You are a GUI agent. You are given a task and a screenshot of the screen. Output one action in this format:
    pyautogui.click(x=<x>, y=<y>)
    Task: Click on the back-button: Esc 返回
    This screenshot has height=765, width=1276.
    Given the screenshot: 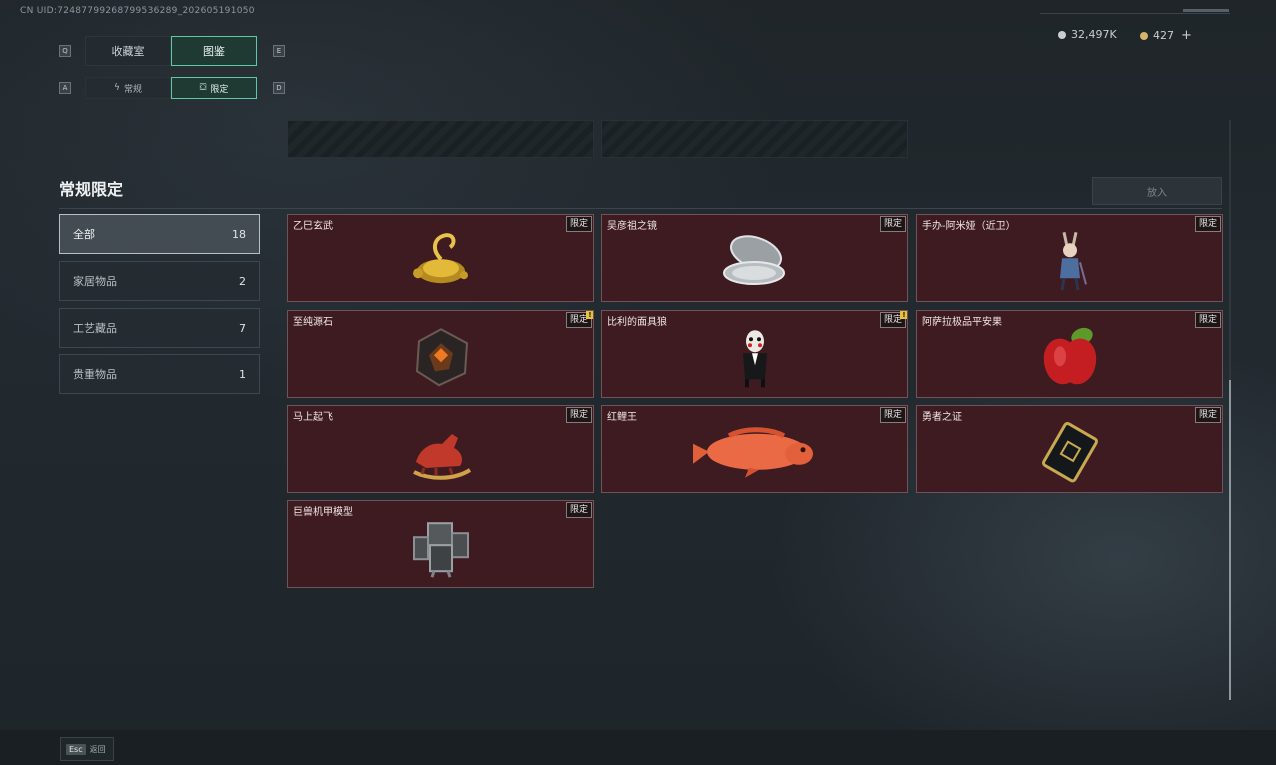 What is the action you would take?
    pyautogui.click(x=87, y=749)
    